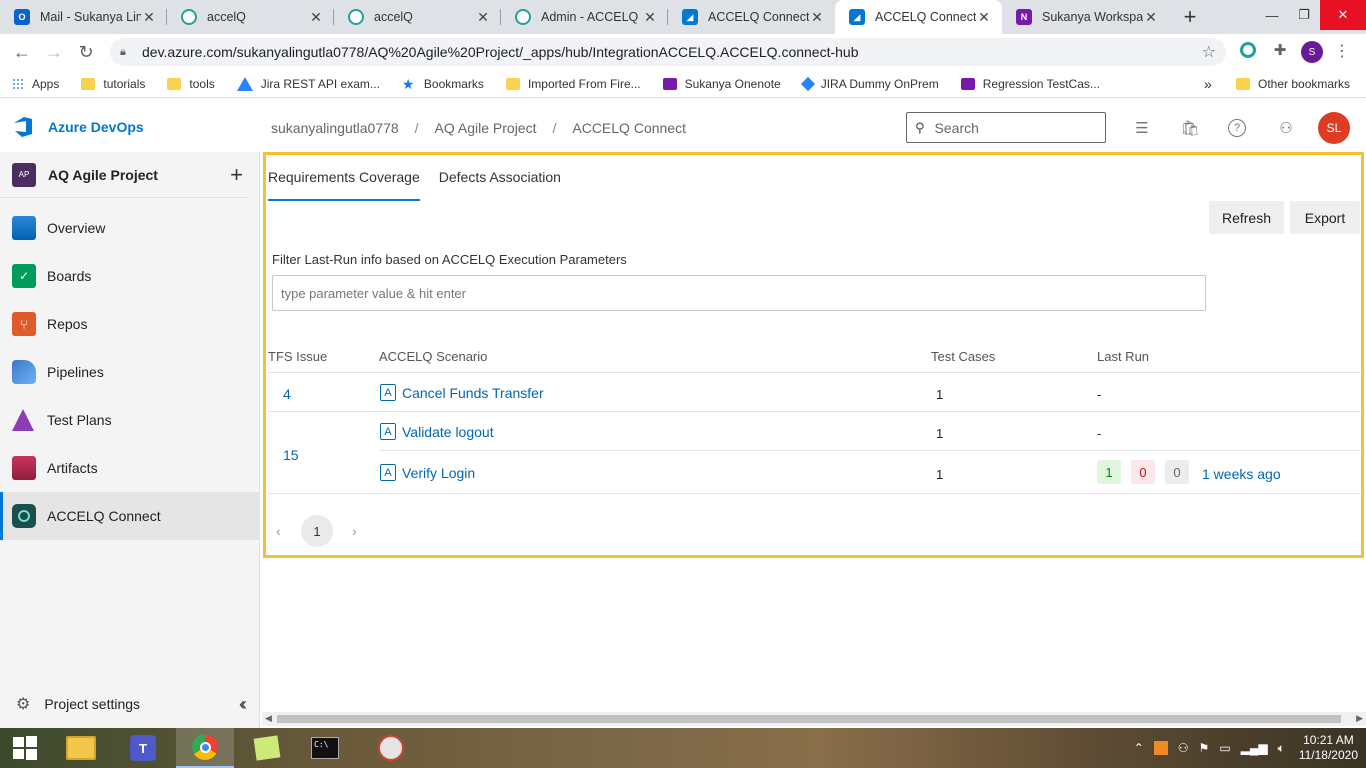 This screenshot has width=1366, height=768. I want to click on browser-tab-accelq: accelQ ✕, so click(250, 17).